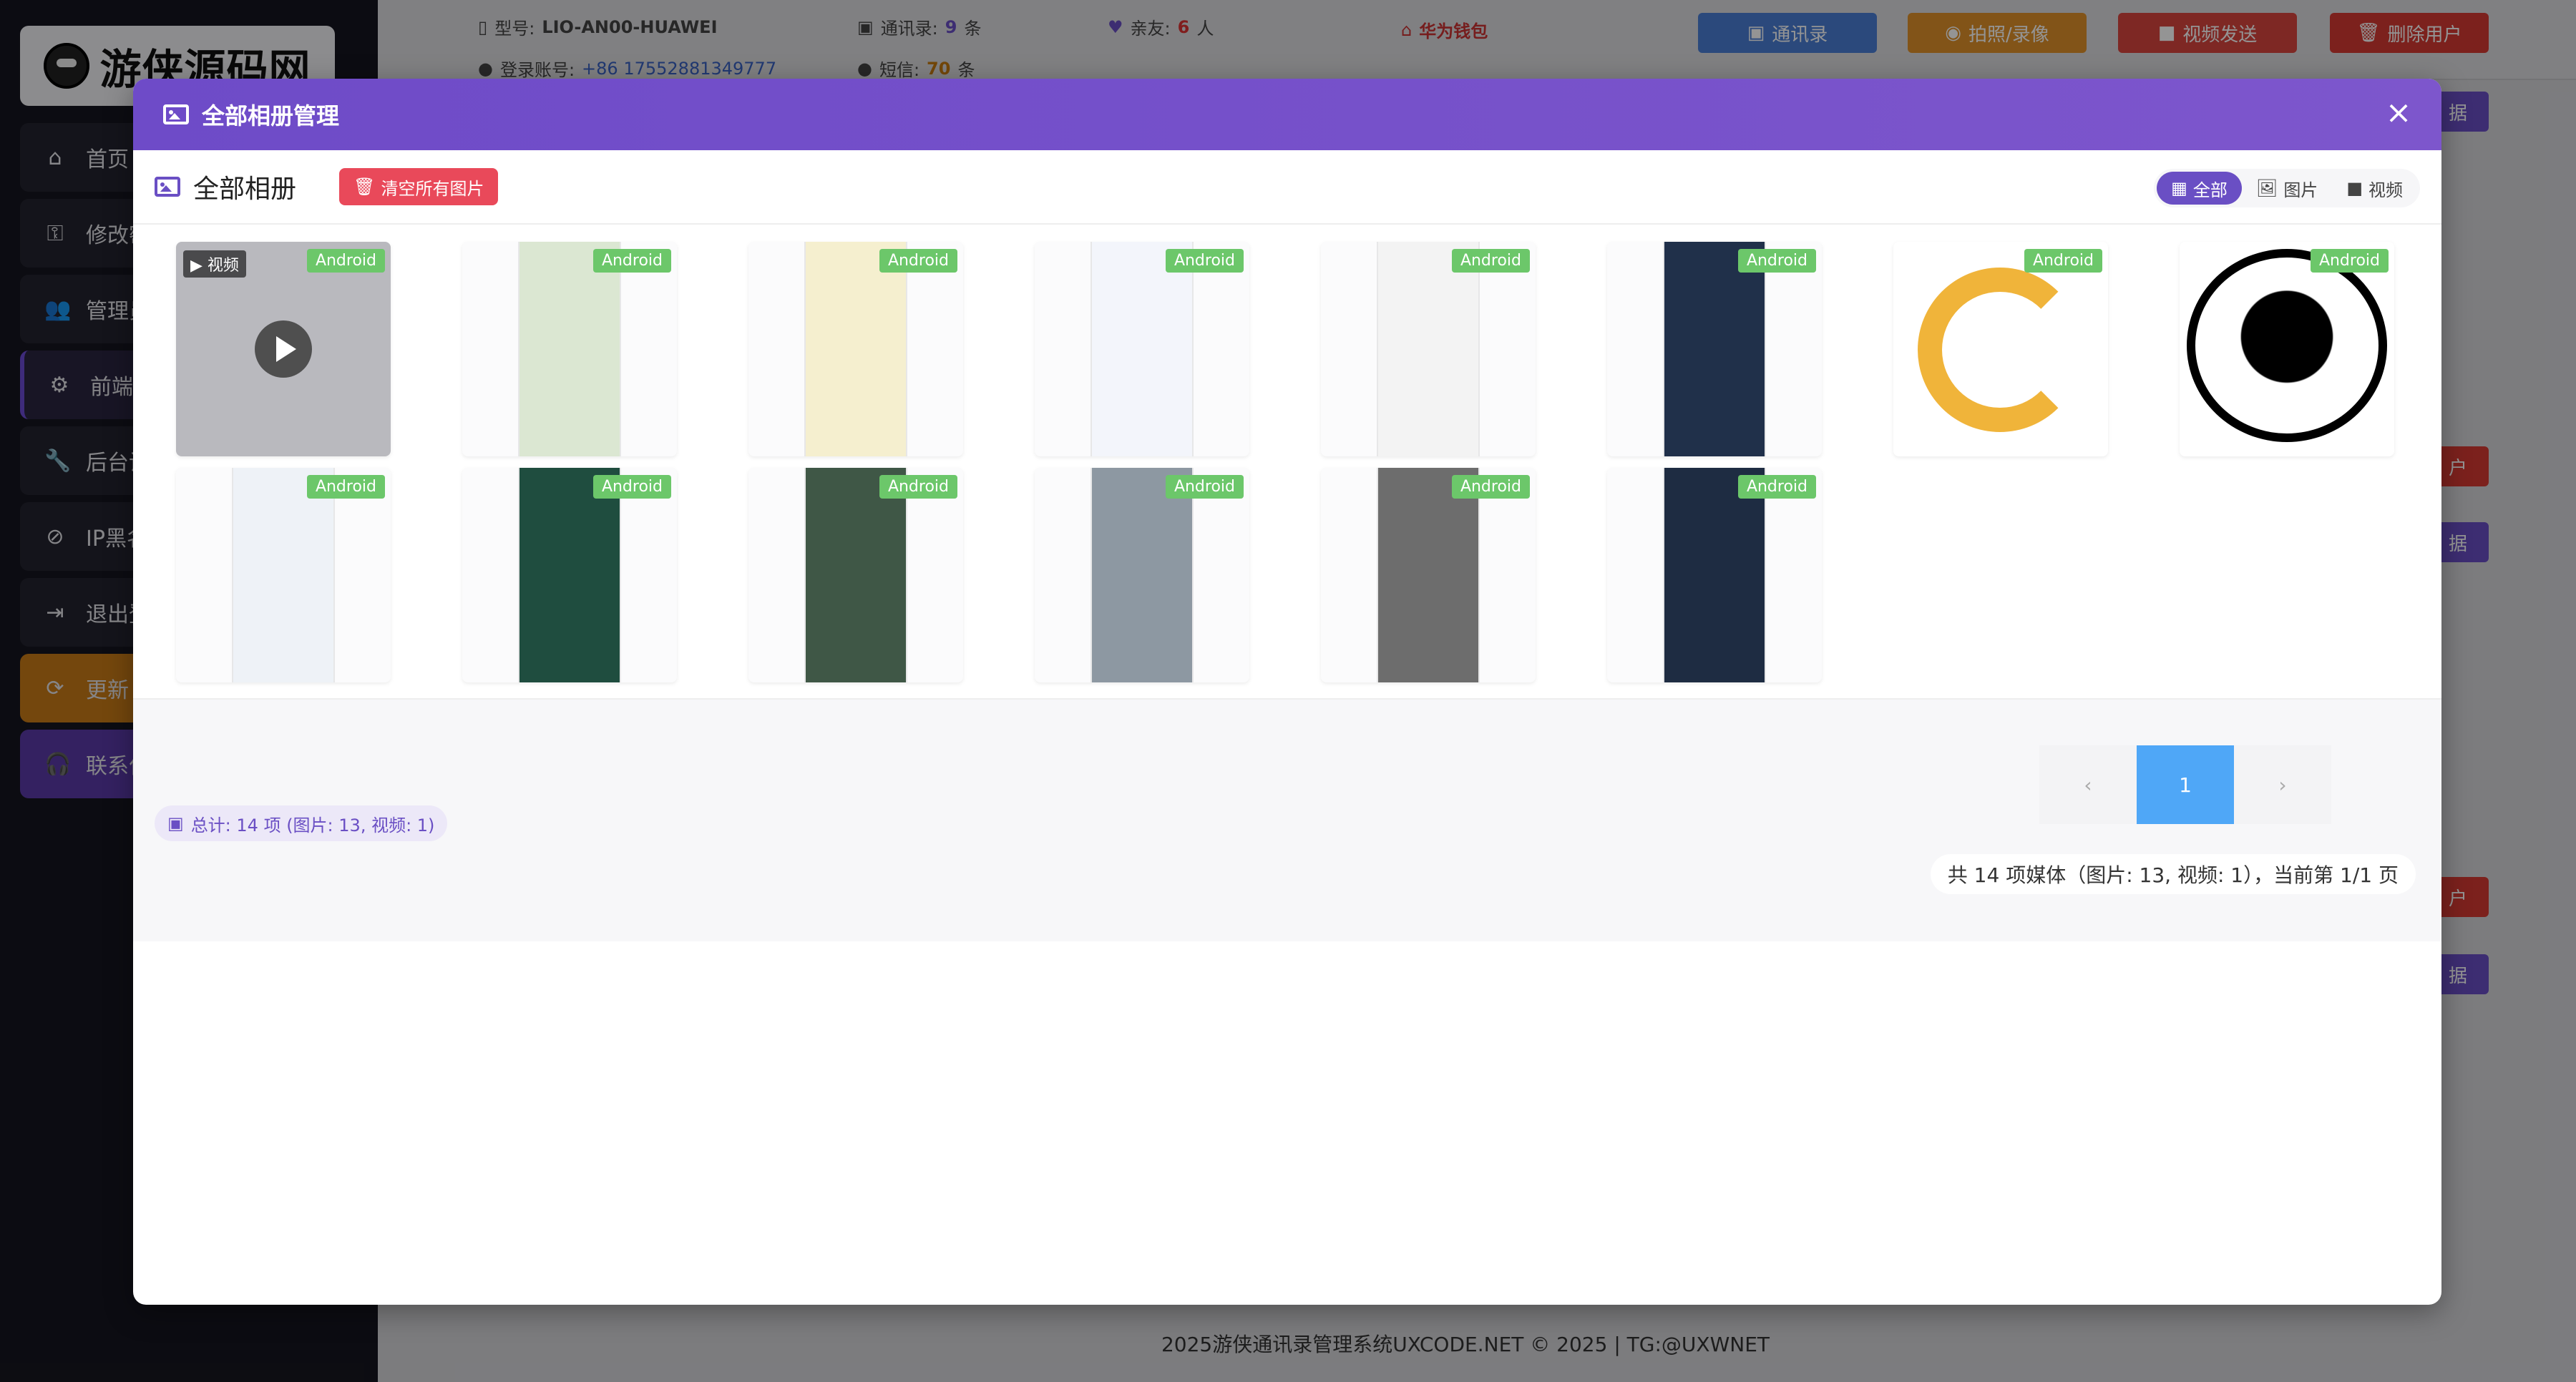 This screenshot has width=2576, height=1382. I want to click on lightning-logo-icon, so click(2000, 350).